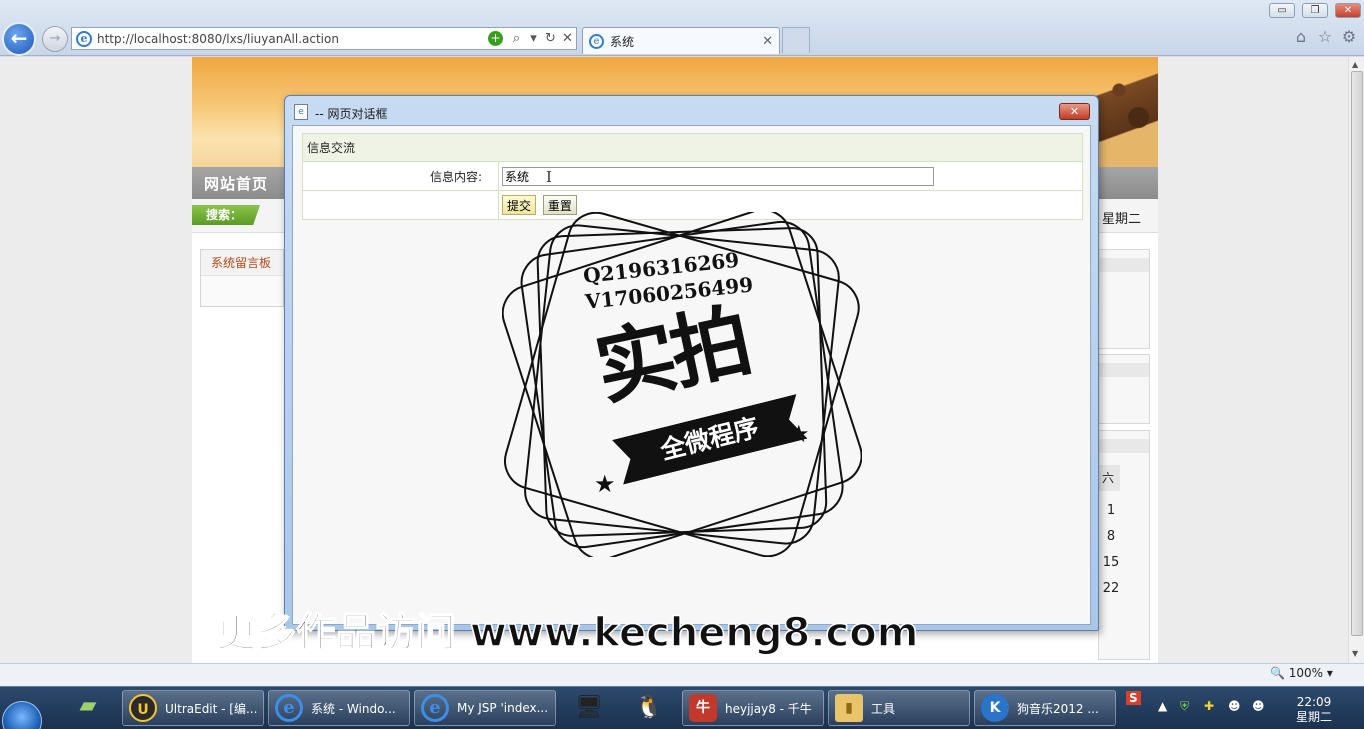 The width and height of the screenshot is (1364, 729). I want to click on clock-day: 星期二, so click(1314, 717).